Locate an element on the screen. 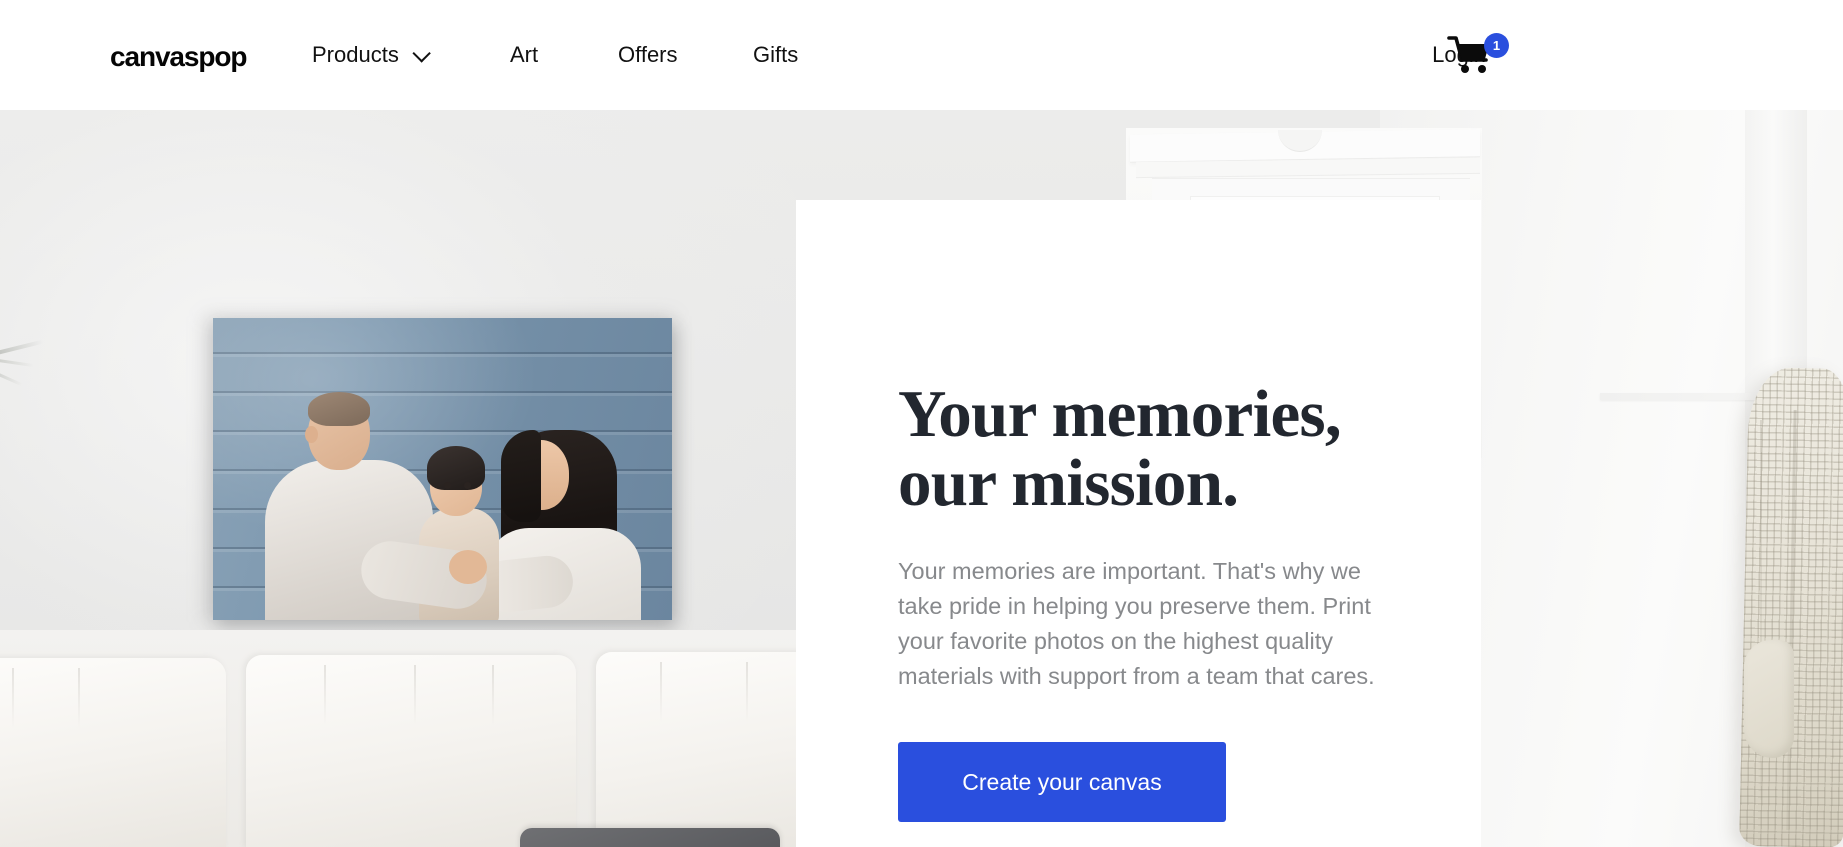  nav-item-offers: Offers is located at coordinates (648, 55).